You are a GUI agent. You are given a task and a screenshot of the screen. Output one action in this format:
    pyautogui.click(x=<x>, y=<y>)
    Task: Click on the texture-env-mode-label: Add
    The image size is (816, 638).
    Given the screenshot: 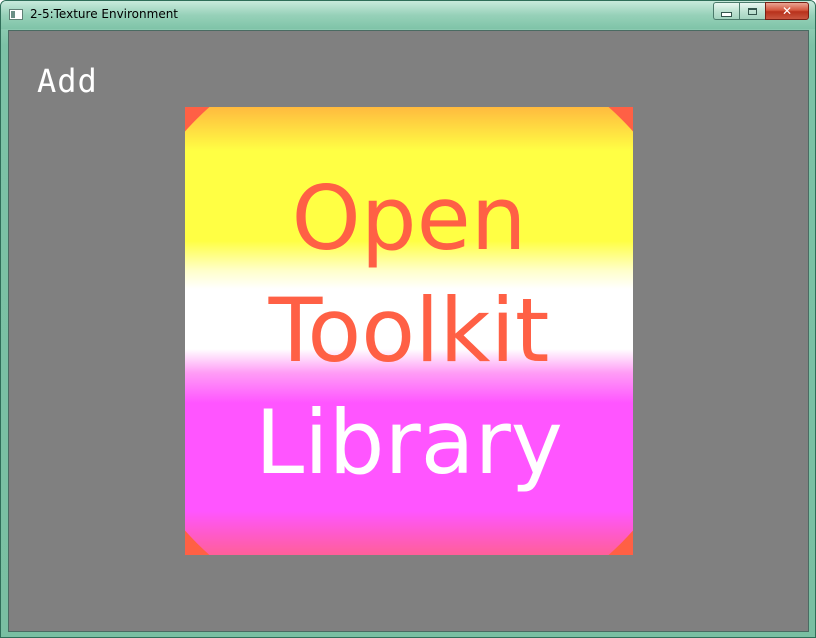 What is the action you would take?
    pyautogui.click(x=67, y=81)
    